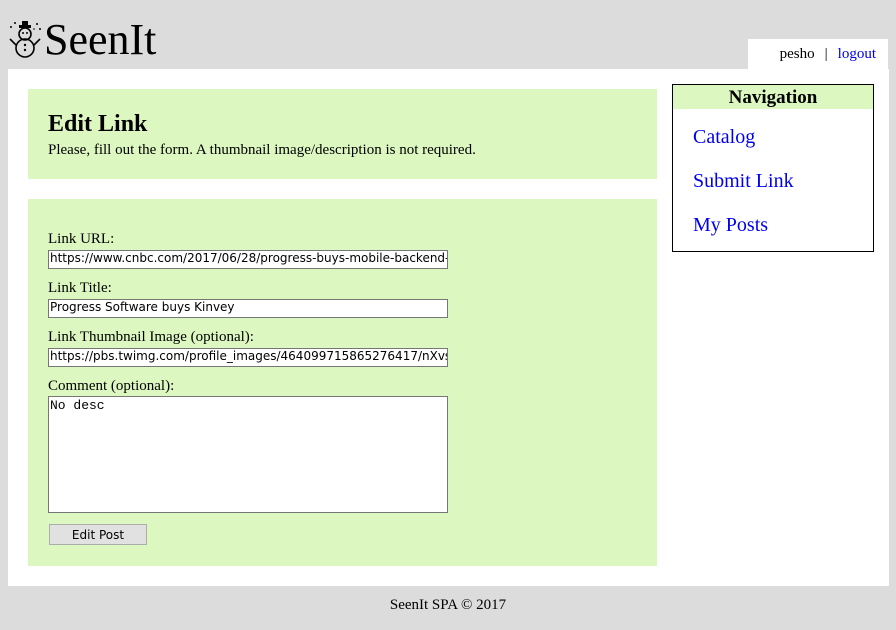 Image resolution: width=896 pixels, height=630 pixels. I want to click on logout-link: logout, so click(857, 54).